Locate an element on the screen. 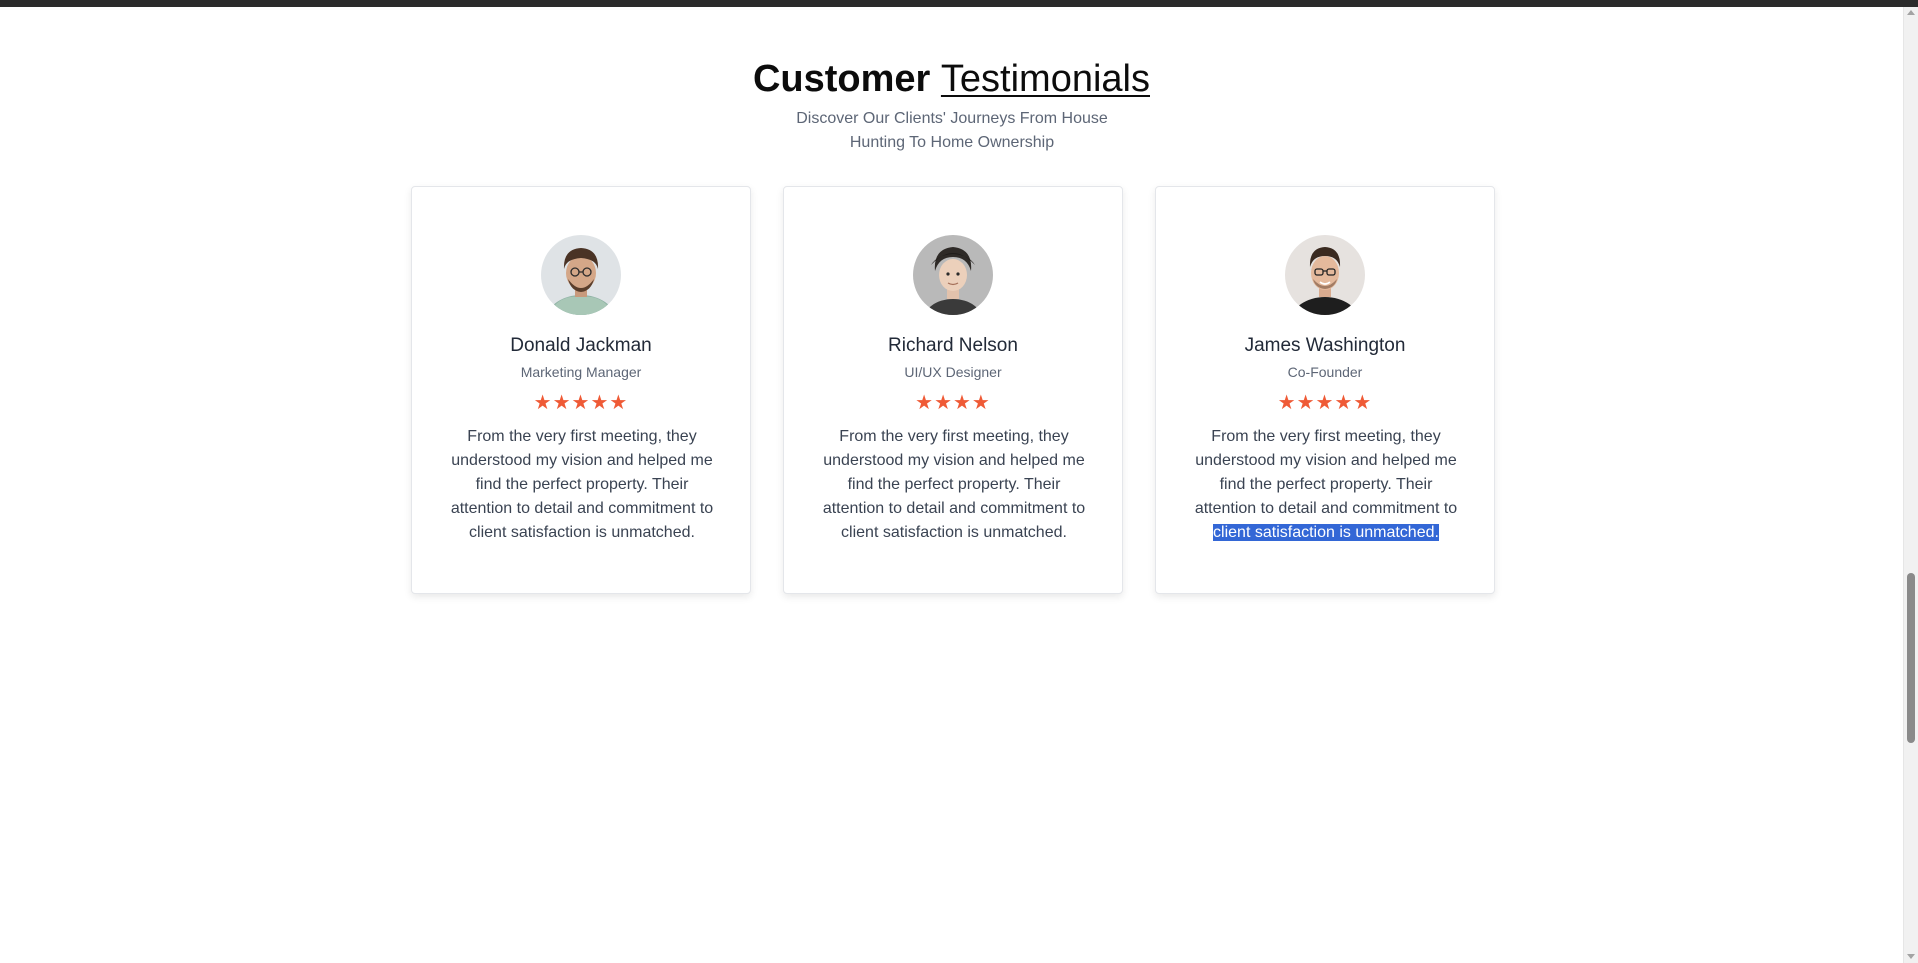 The image size is (1918, 963). testimonial-role: Marketing Manager is located at coordinates (581, 372).